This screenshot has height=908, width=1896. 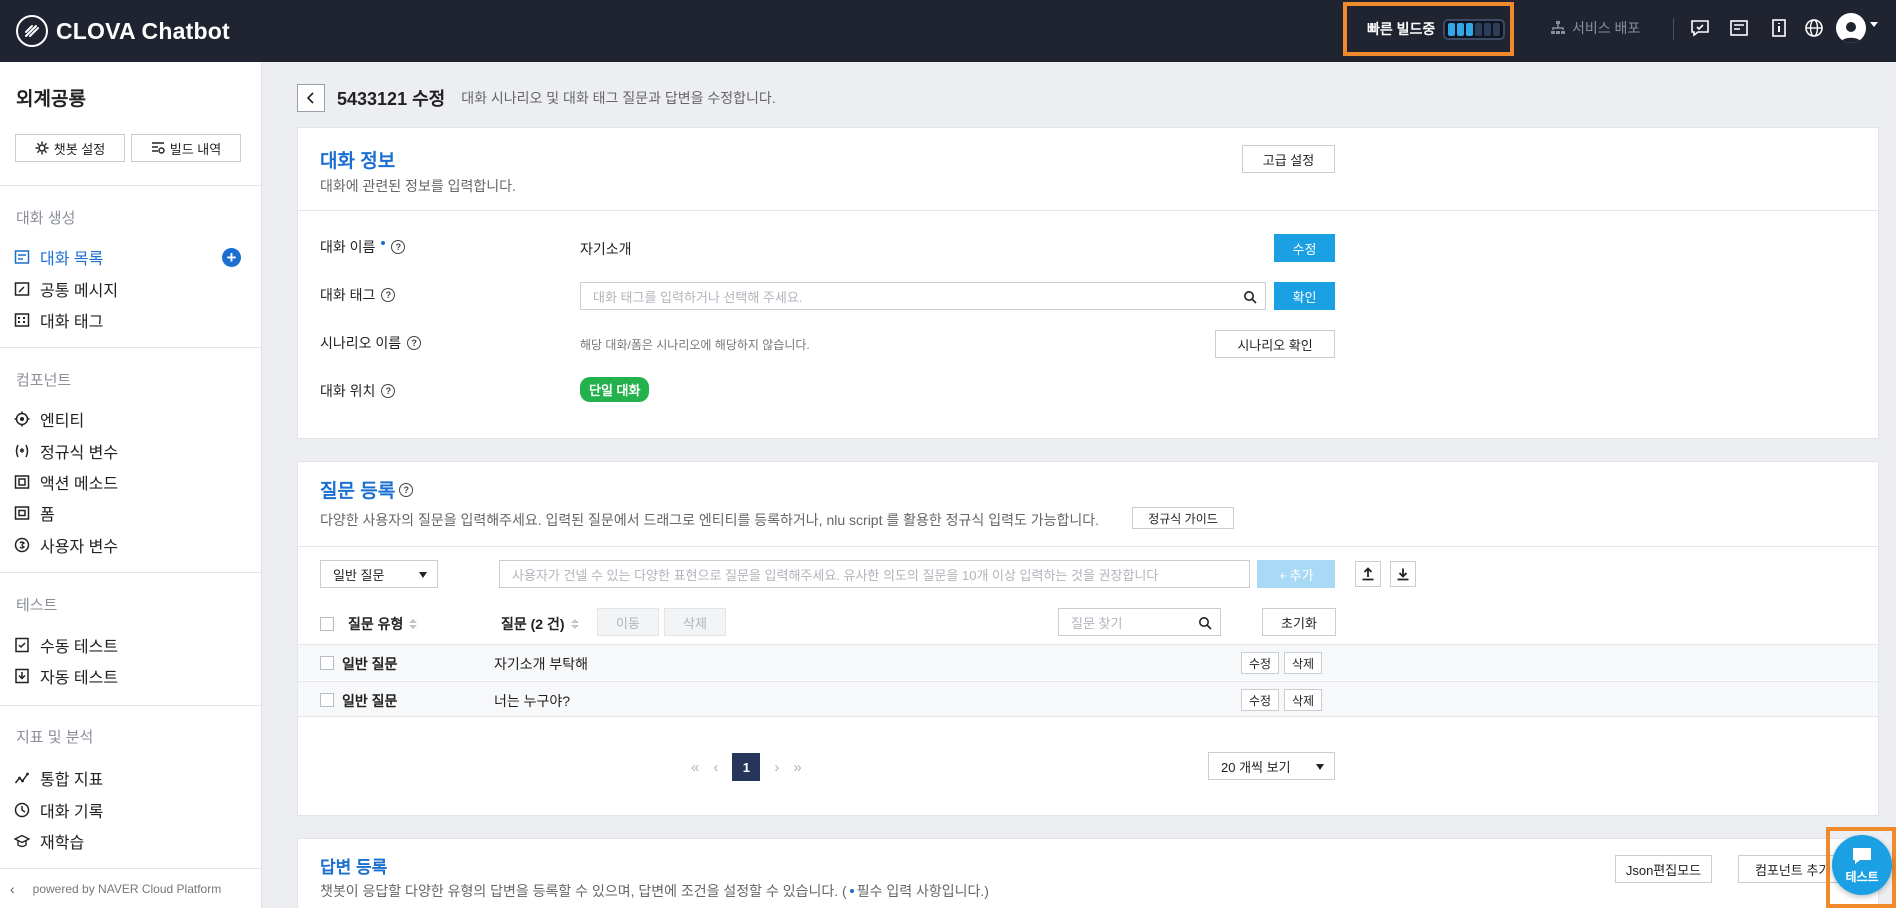 I want to click on conversation-position-label-text: 대화 위치, so click(x=348, y=391).